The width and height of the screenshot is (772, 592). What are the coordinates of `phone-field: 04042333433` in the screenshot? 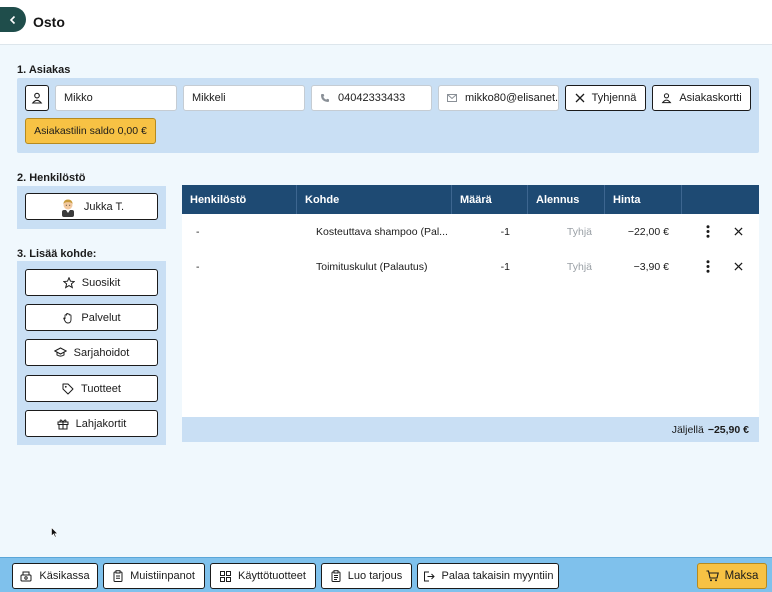 It's located at (371, 98).